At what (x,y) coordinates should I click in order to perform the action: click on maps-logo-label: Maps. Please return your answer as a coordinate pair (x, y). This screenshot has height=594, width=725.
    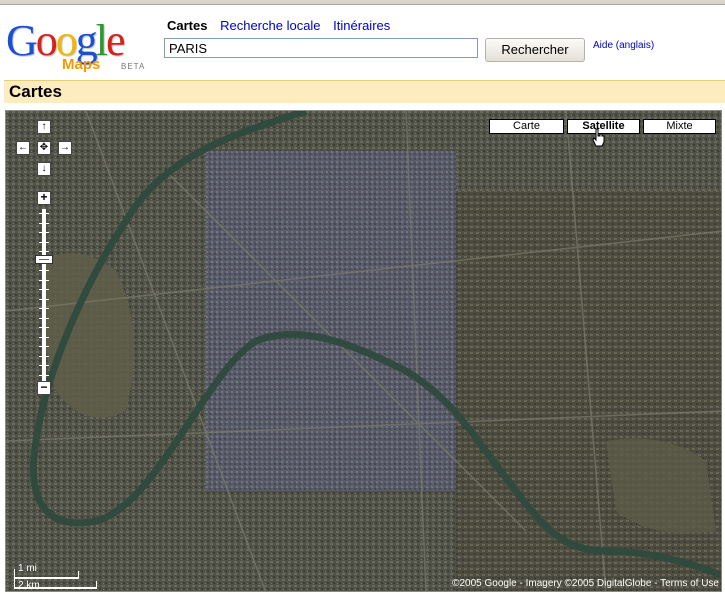
    Looking at the image, I should click on (81, 64).